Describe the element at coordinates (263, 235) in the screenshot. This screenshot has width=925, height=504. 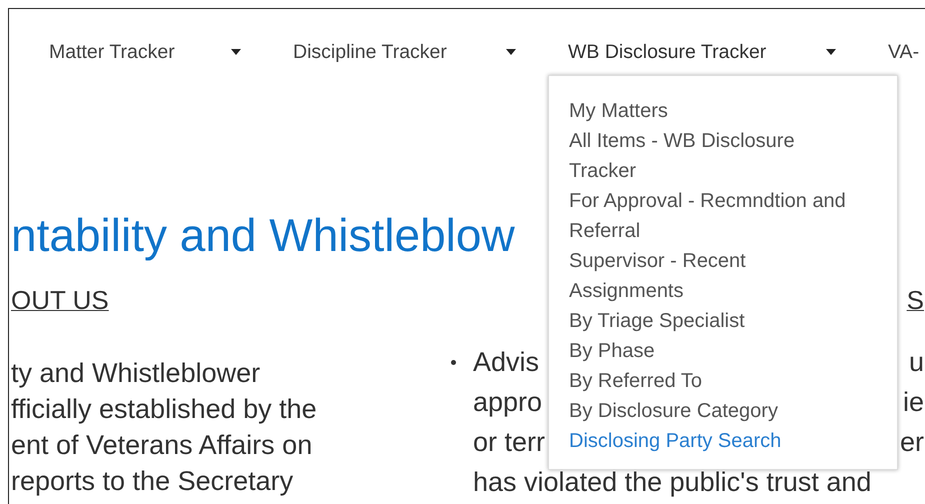
I see `page-title: ntability and Whistleblow` at that location.